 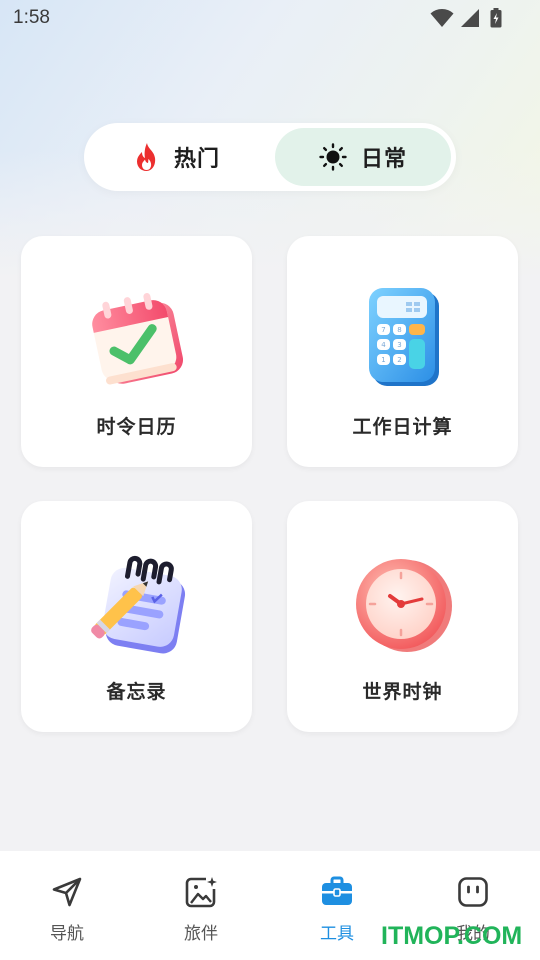 What do you see at coordinates (146, 157) in the screenshot?
I see `flame-icon` at bounding box center [146, 157].